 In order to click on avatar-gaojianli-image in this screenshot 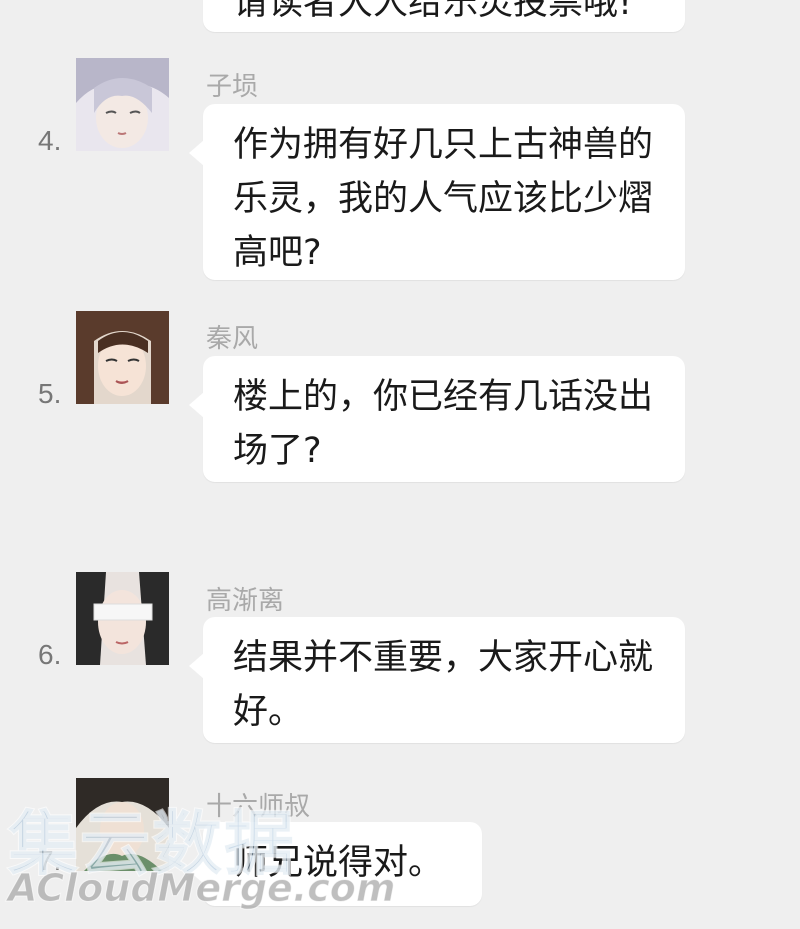, I will do `click(122, 618)`.